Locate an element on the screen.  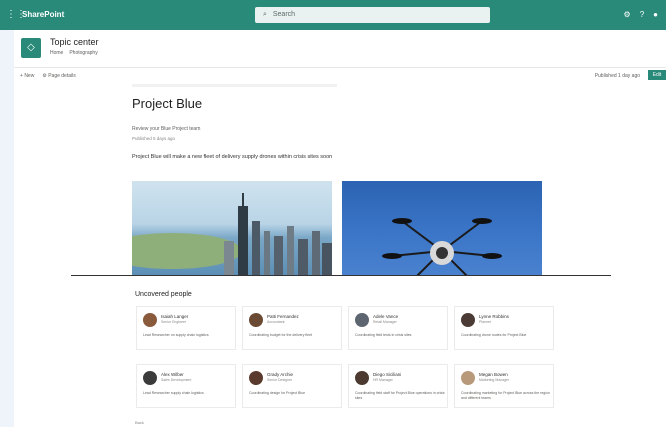
person-role: Planner is located at coordinates (485, 322).